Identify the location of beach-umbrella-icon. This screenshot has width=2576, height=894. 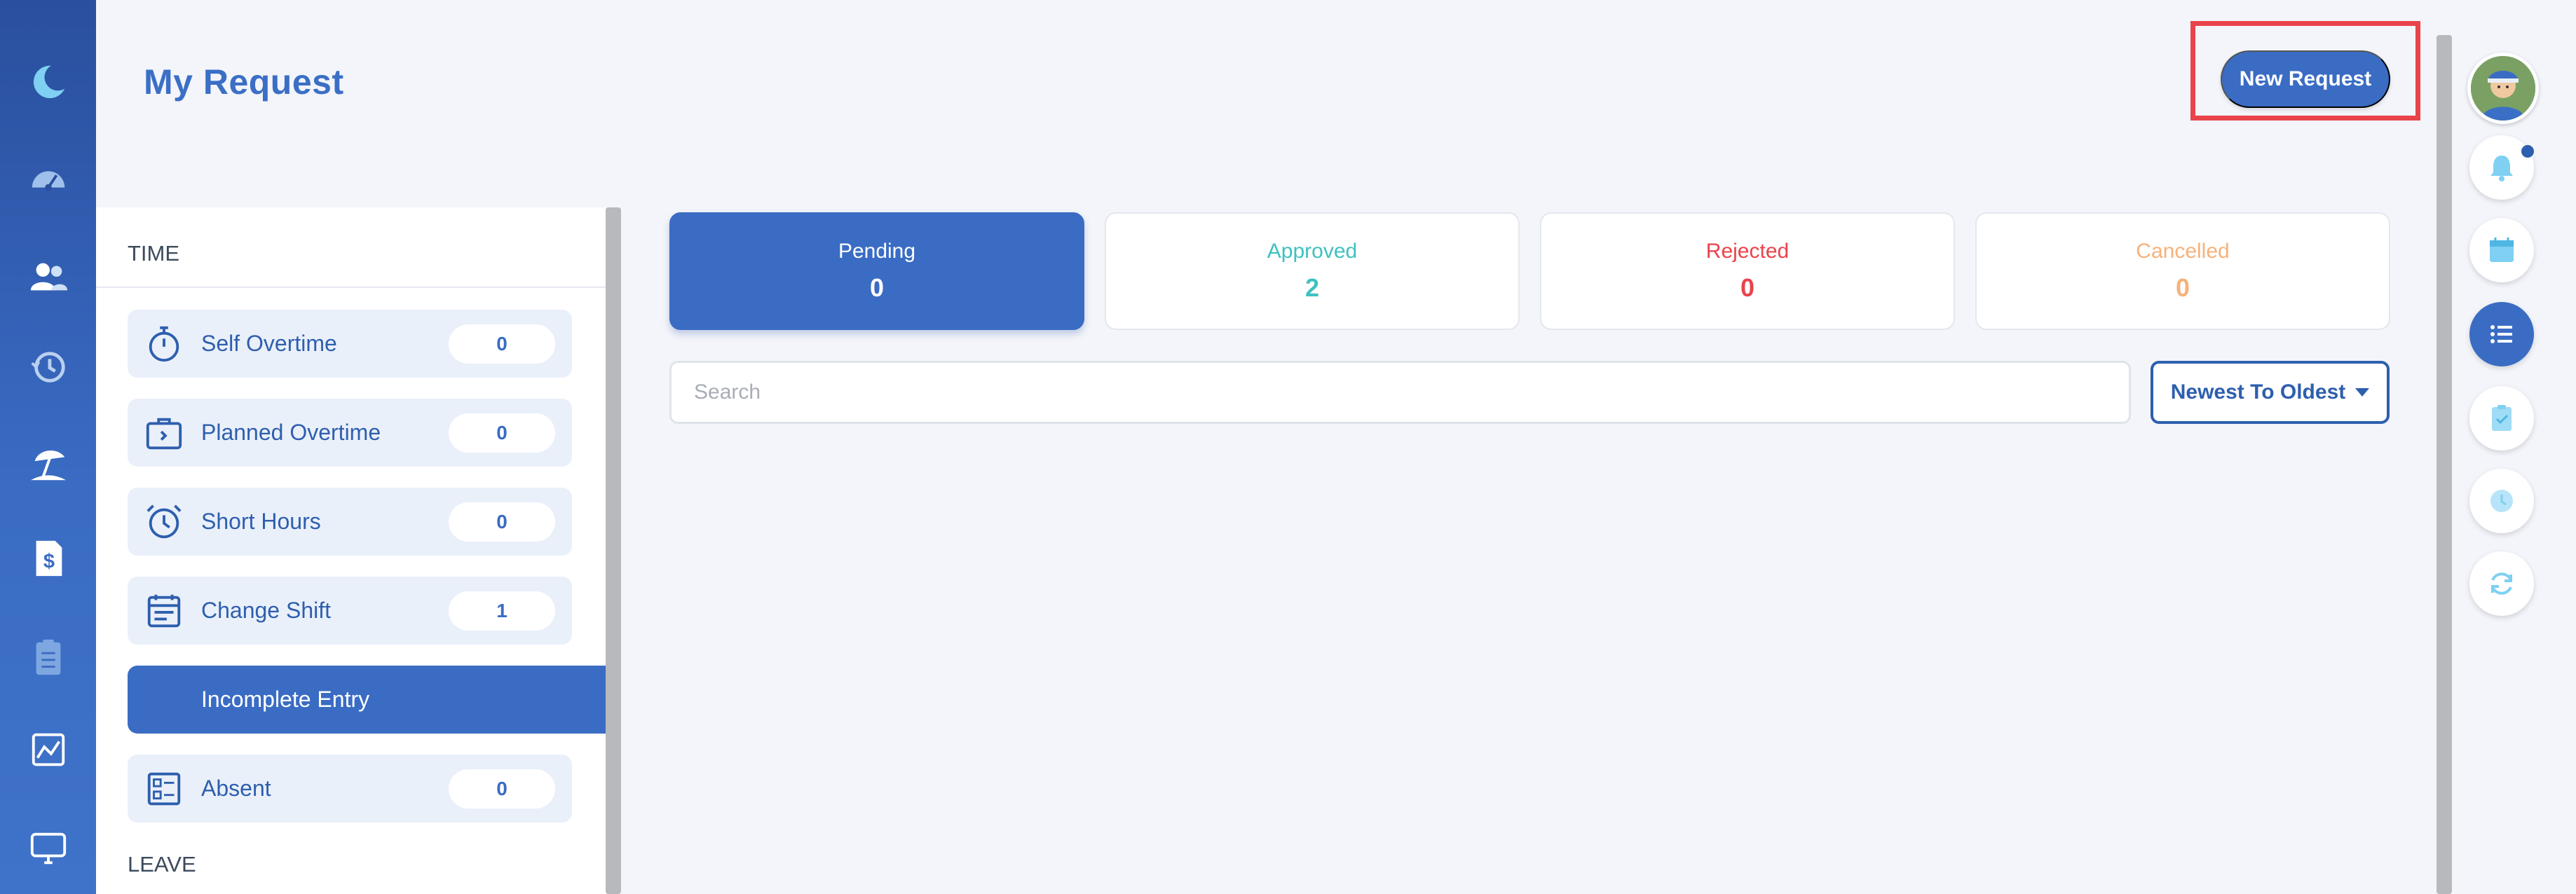
(48, 463).